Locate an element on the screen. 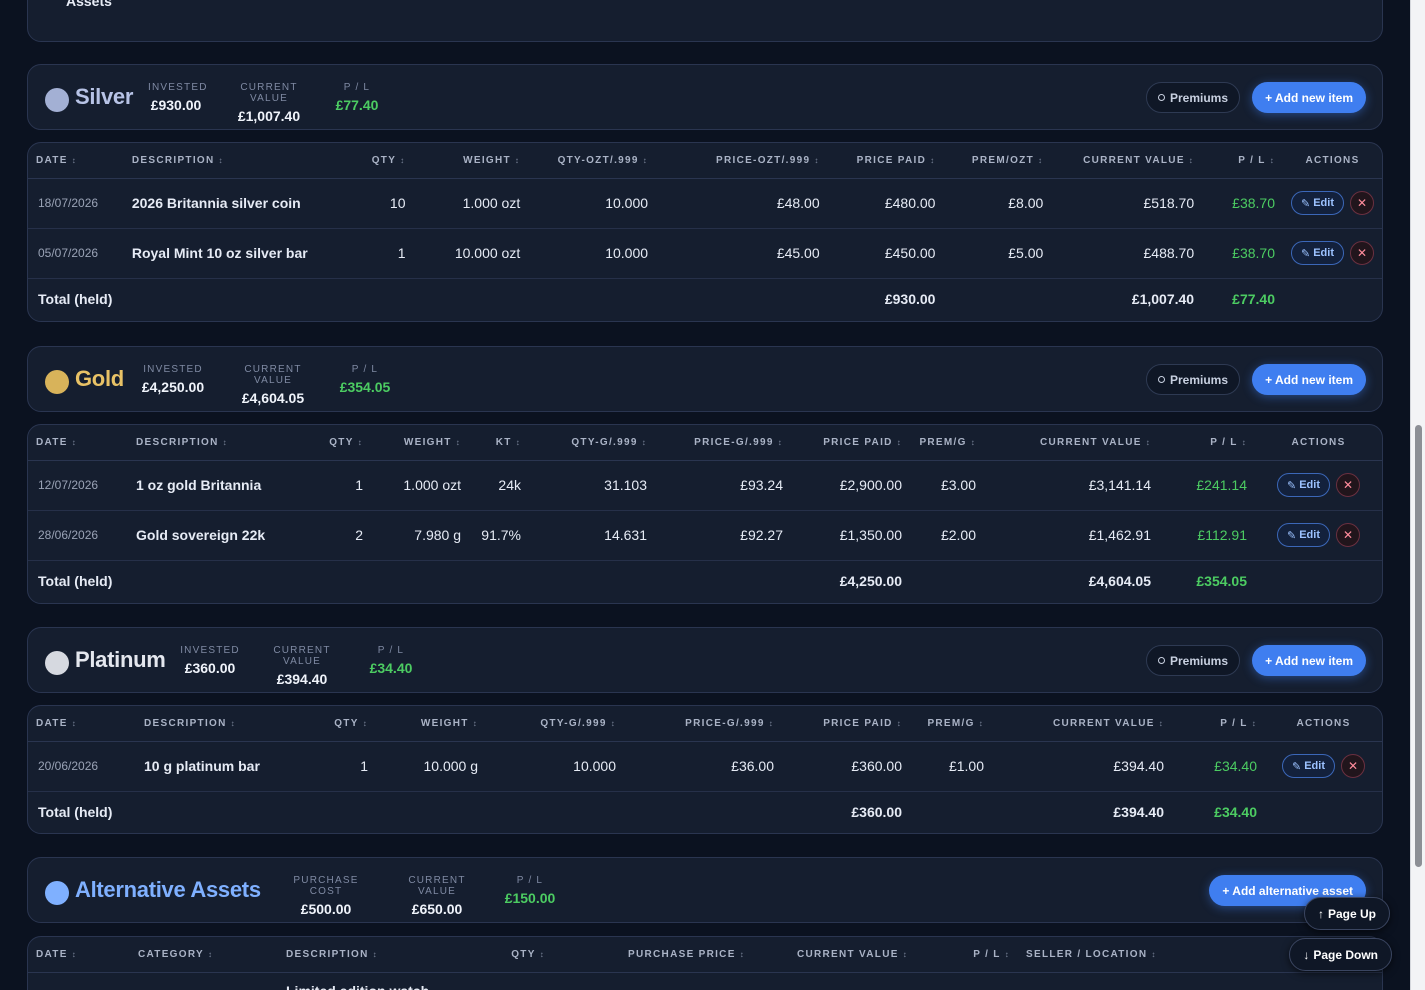 The height and width of the screenshot is (990, 1425). col-prem-ozt: PREM/OZT ↕ is located at coordinates (997, 161).